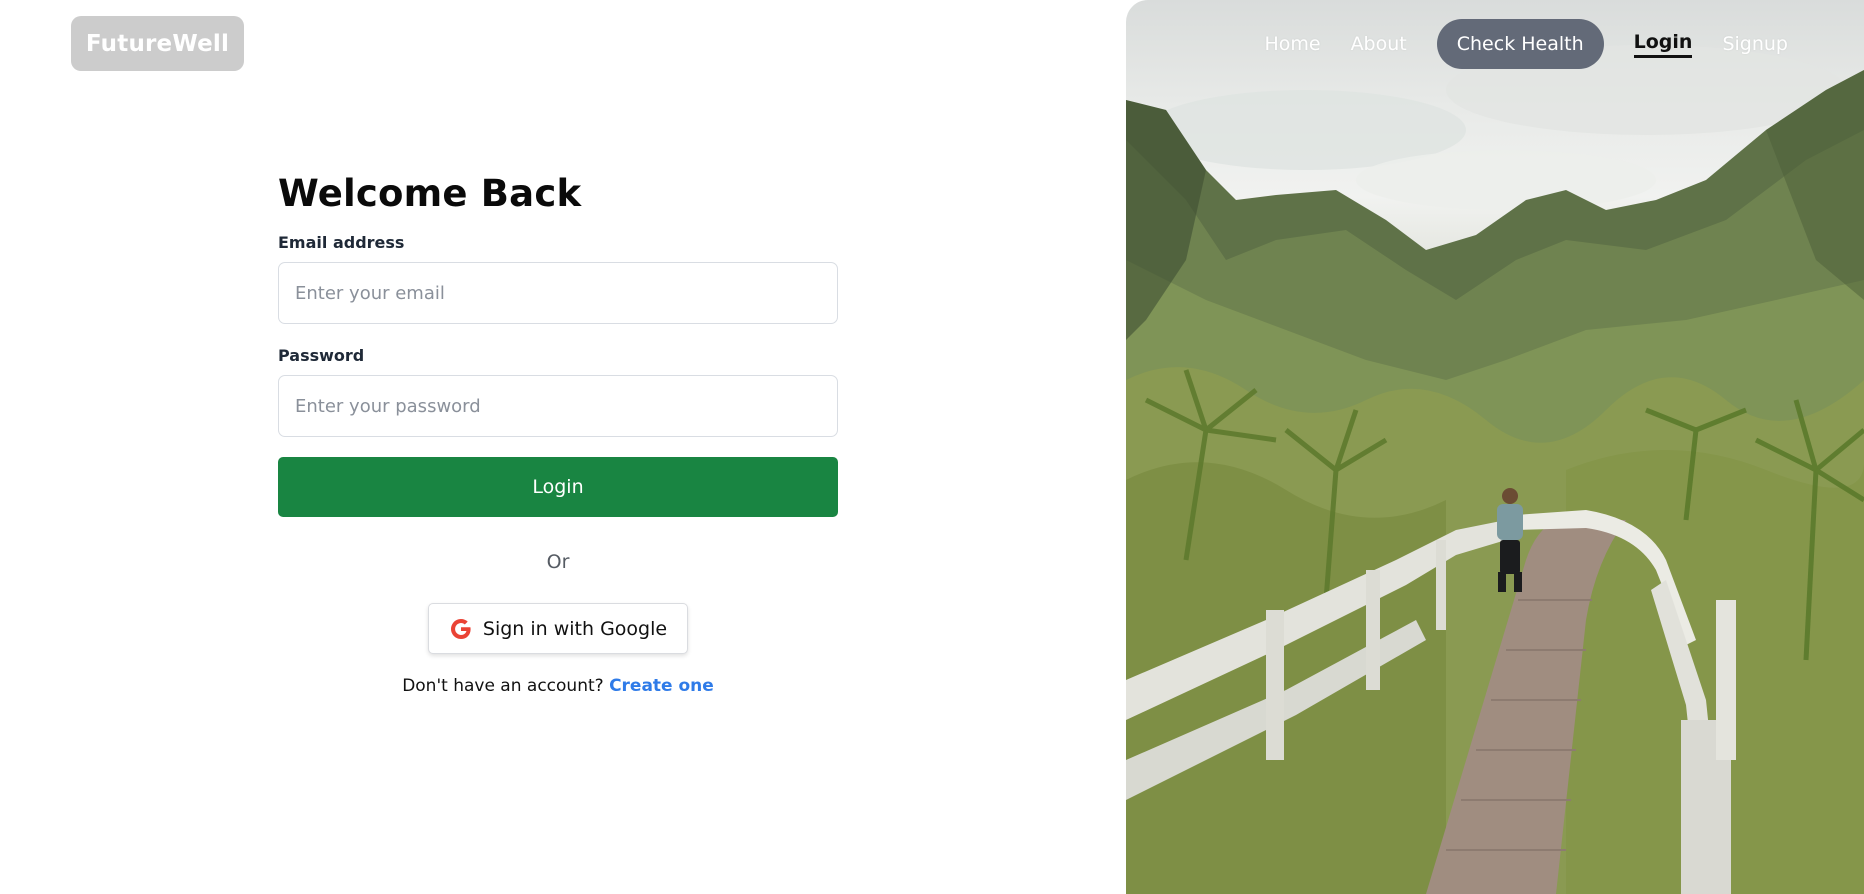 This screenshot has width=1864, height=894. I want to click on brand-name: FutureWell, so click(157, 43).